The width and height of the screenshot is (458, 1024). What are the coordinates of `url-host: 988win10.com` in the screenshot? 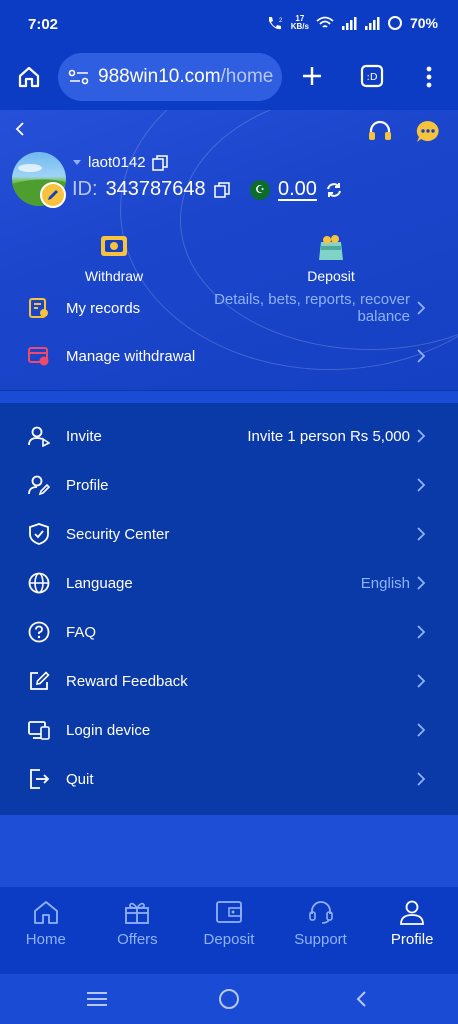 It's located at (159, 76).